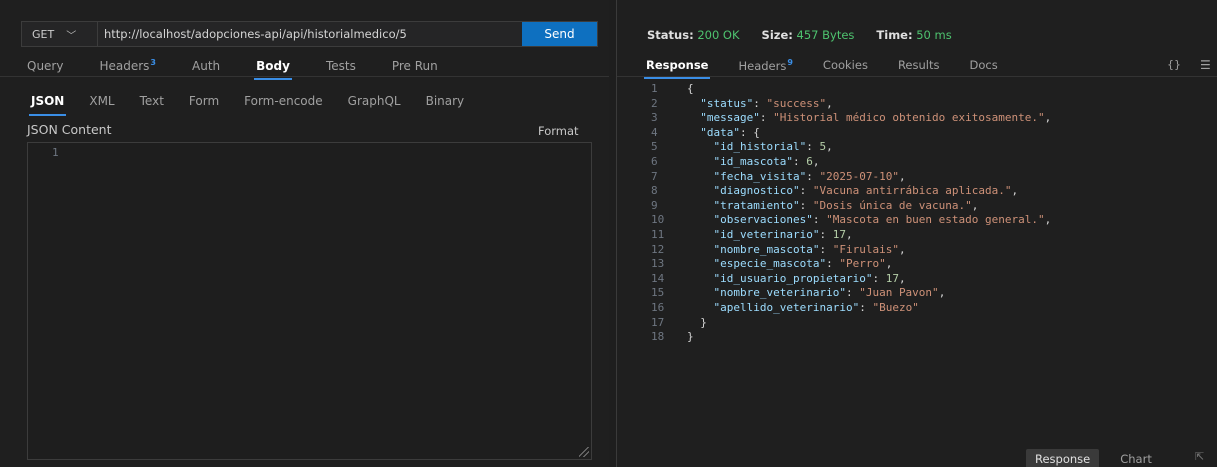 The height and width of the screenshot is (467, 1217). Describe the element at coordinates (584, 452) in the screenshot. I see `resize-grip-icon` at that location.